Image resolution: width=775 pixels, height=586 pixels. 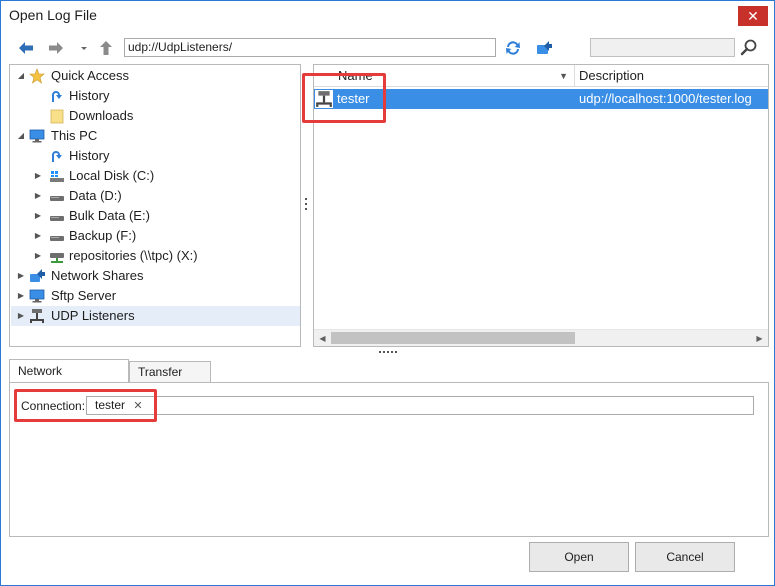 I want to click on tree-item-sftp-server: ▶ Sftp Server, so click(x=155, y=296).